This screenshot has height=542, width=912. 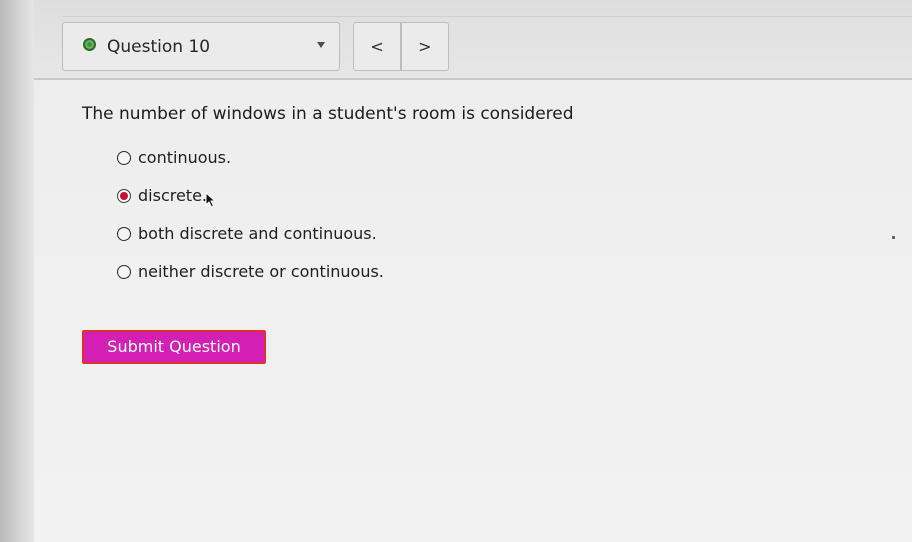 I want to click on answer-option-neither: neither discrete or continuous., so click(x=250, y=272).